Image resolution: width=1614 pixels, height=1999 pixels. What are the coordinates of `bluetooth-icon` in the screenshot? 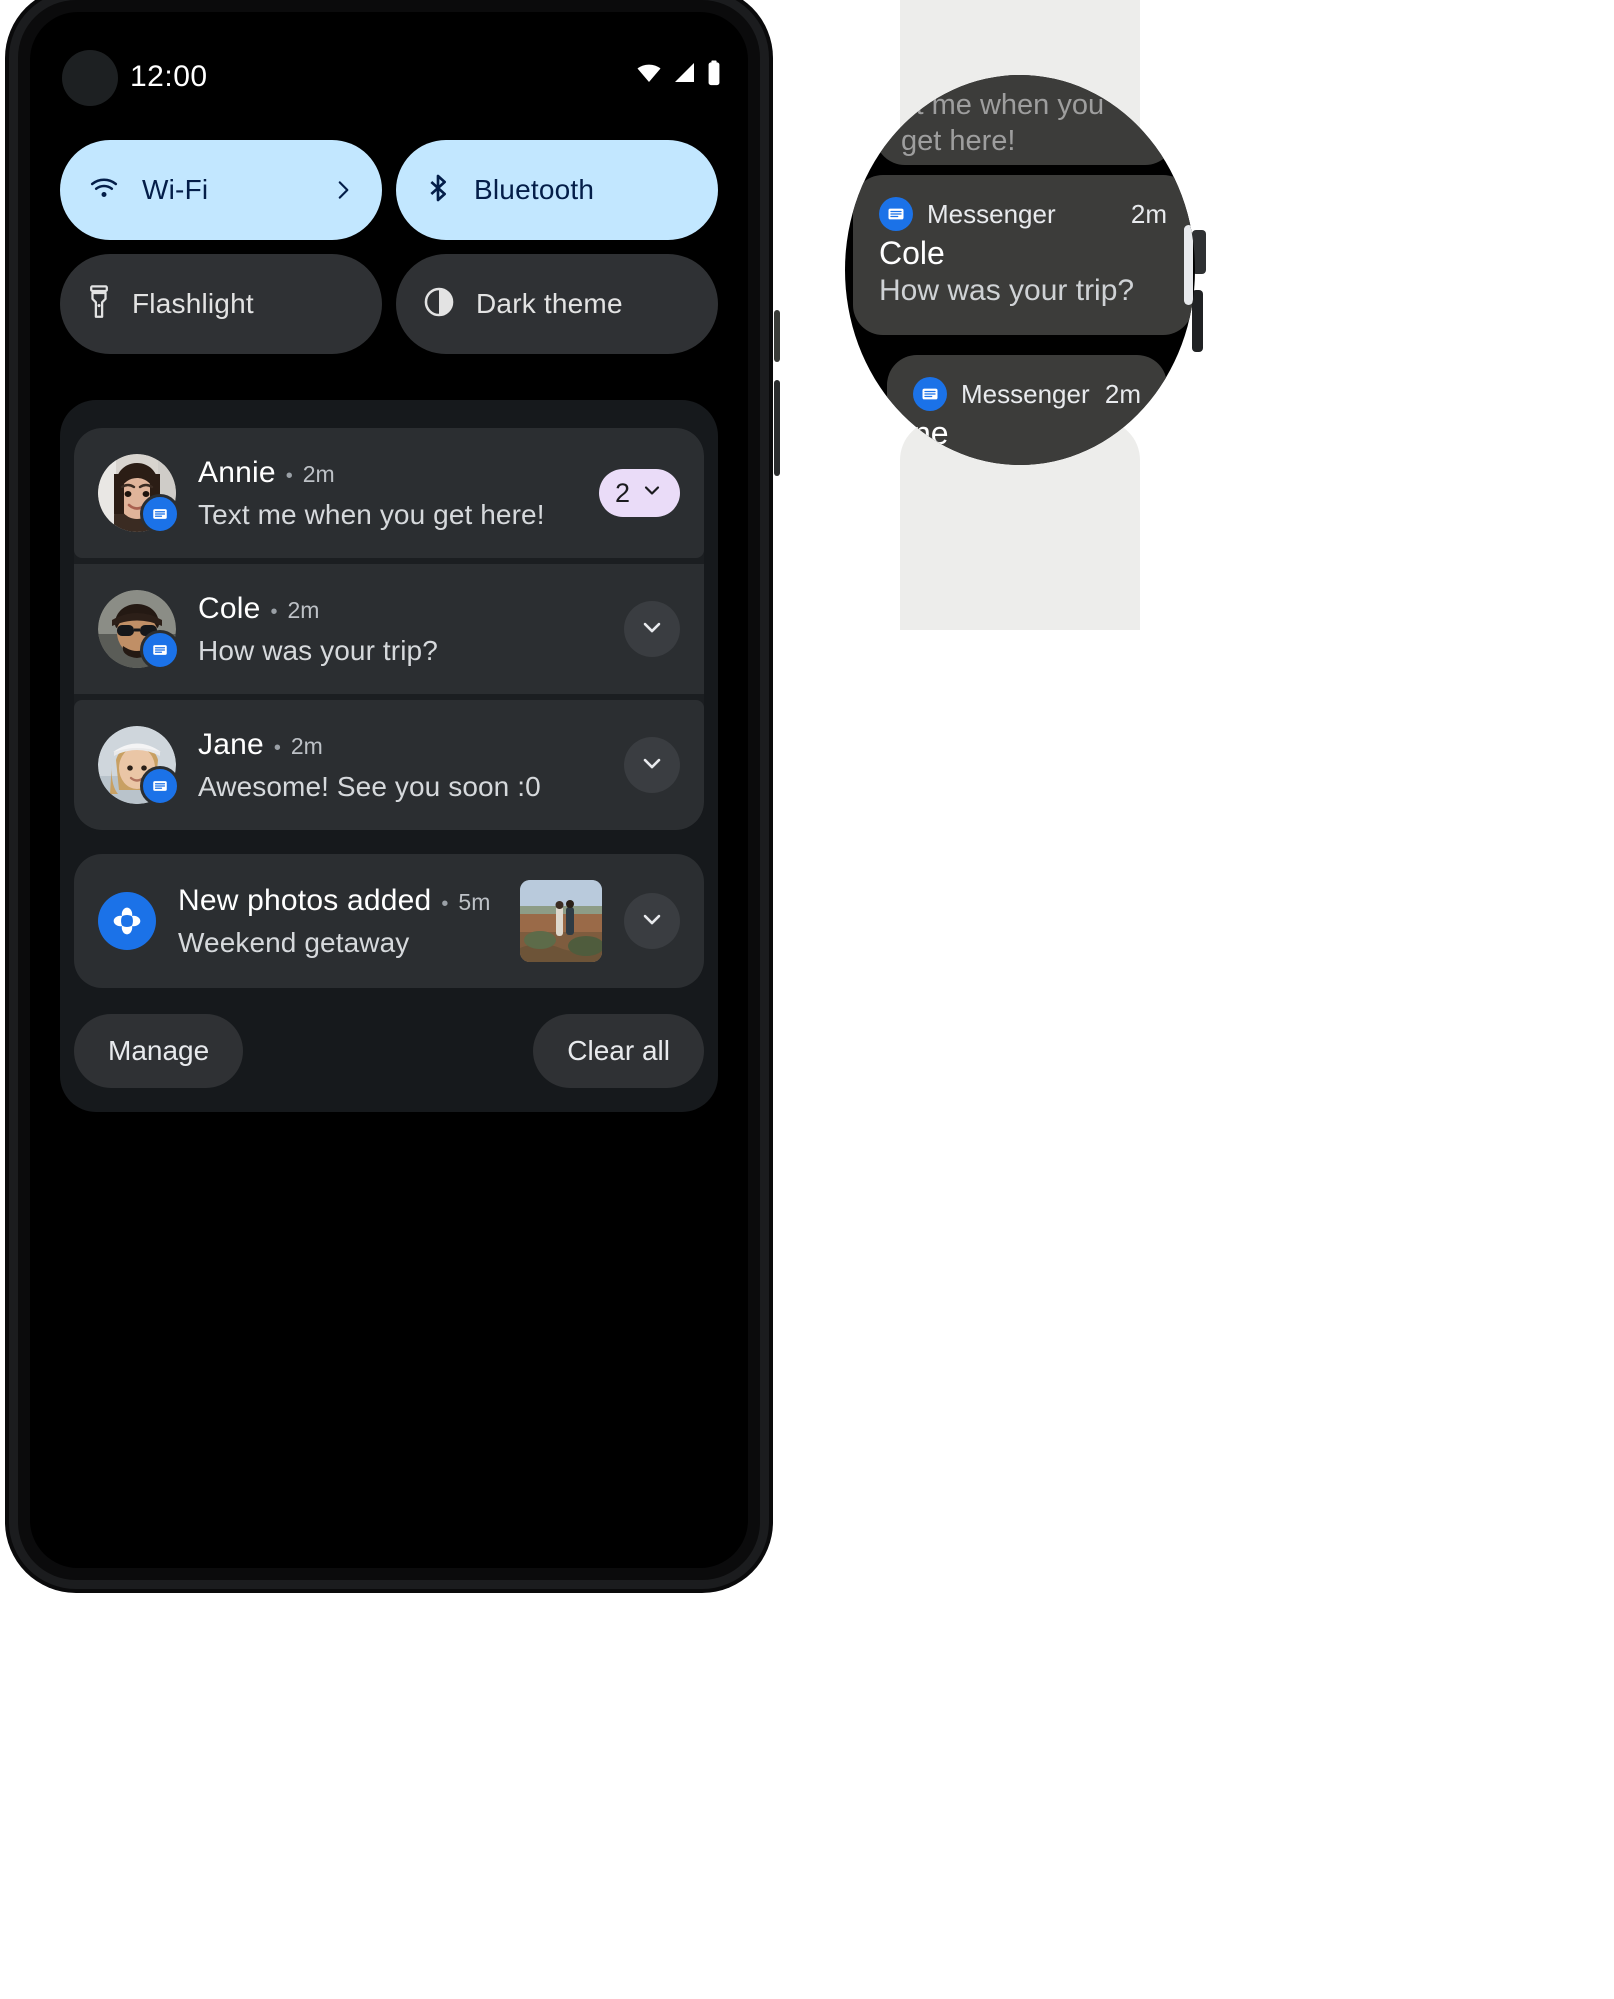 It's located at (438, 190).